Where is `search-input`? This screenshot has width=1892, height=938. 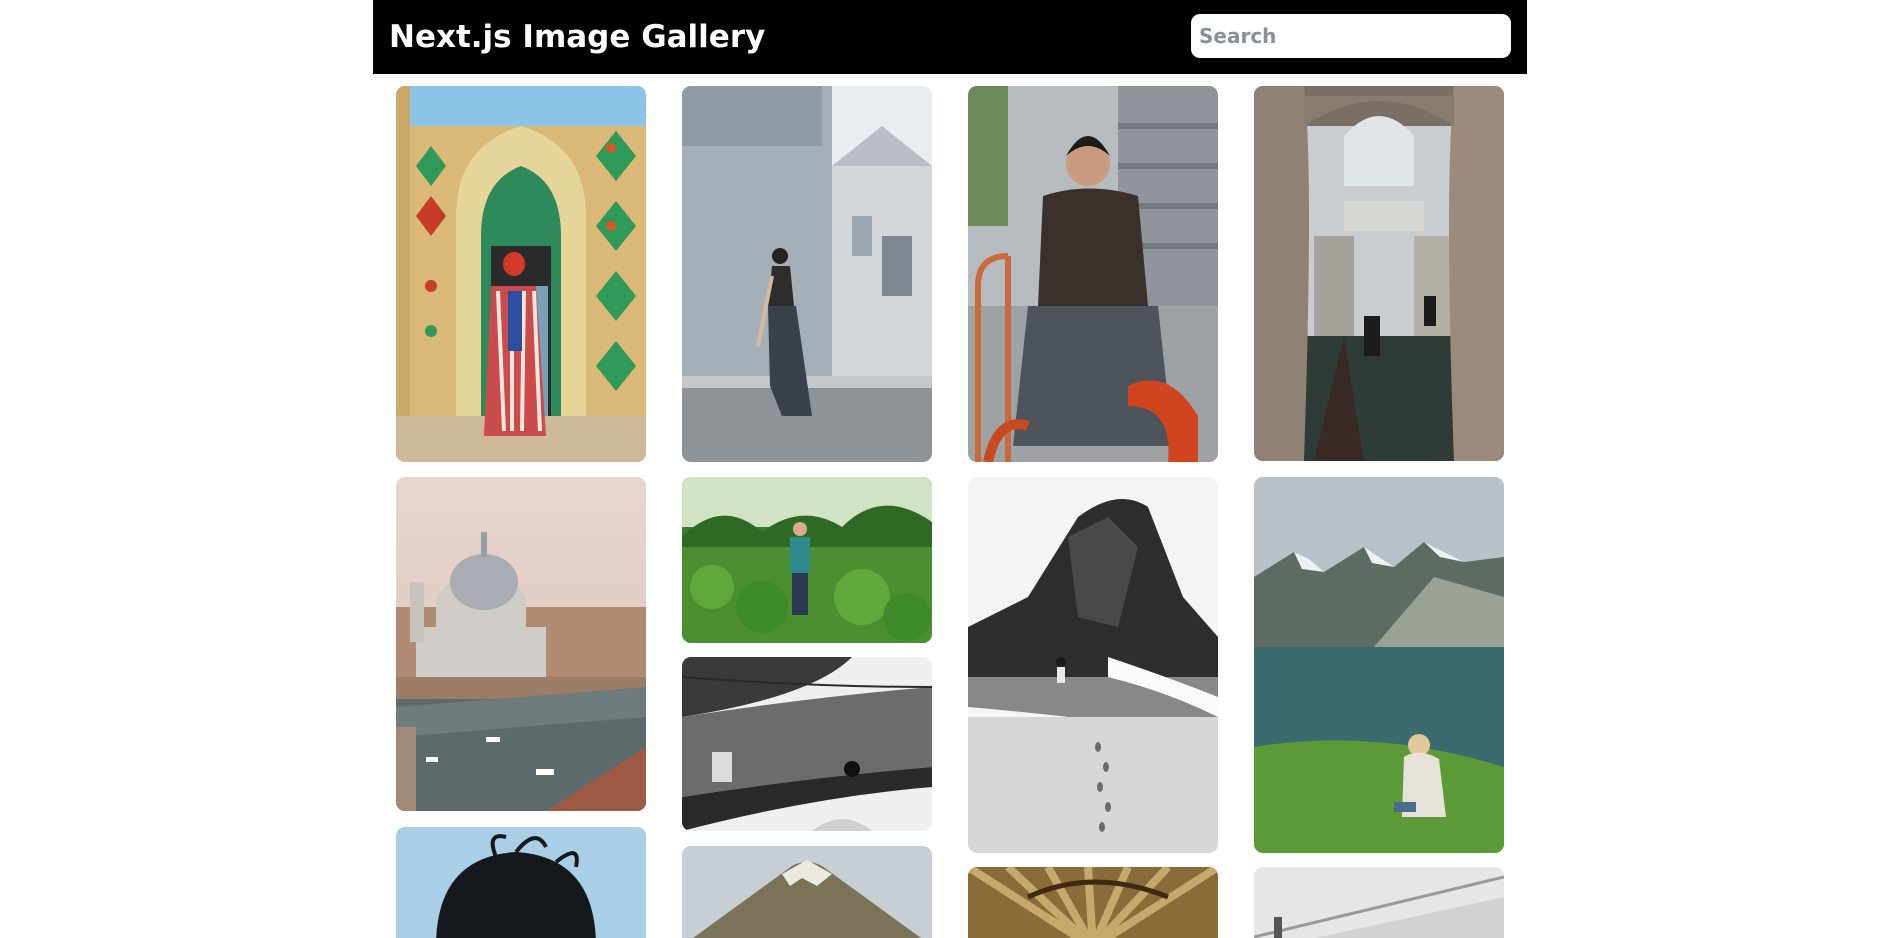 search-input is located at coordinates (1351, 36).